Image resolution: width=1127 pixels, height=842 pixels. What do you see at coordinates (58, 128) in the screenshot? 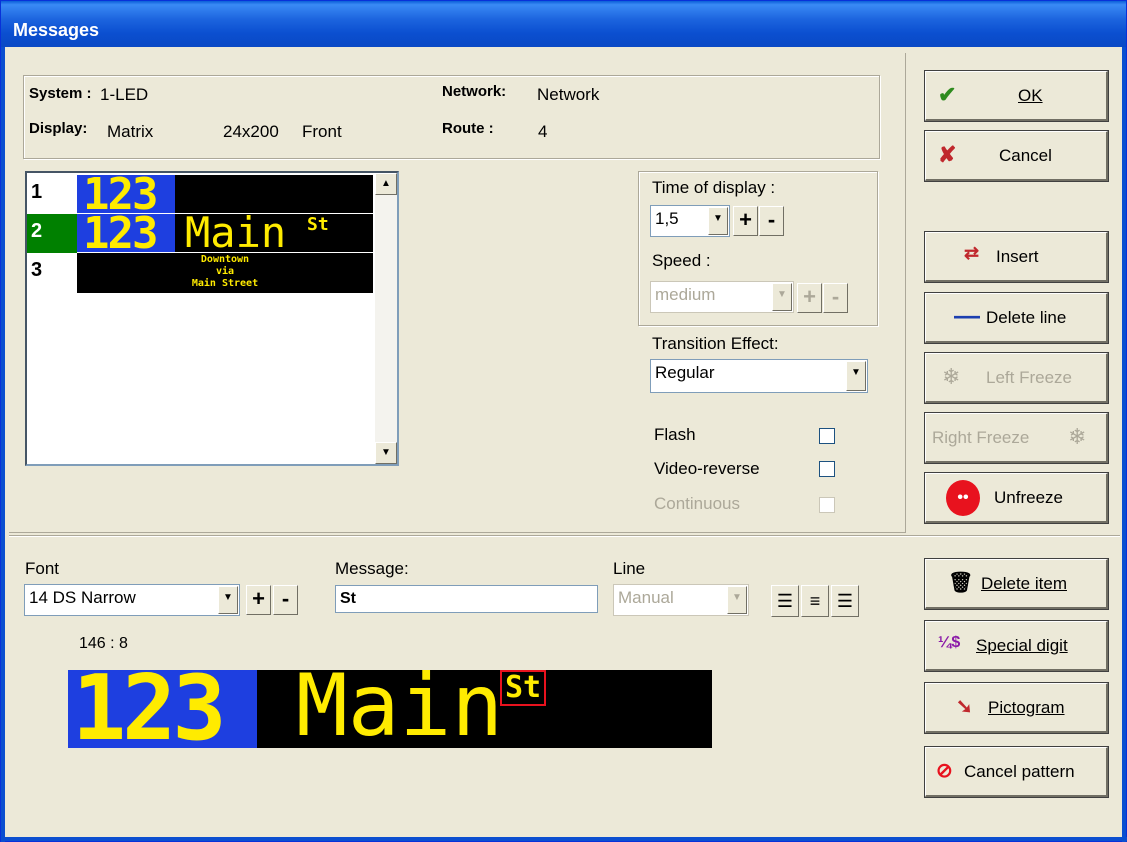
I see `display-label: Display:` at bounding box center [58, 128].